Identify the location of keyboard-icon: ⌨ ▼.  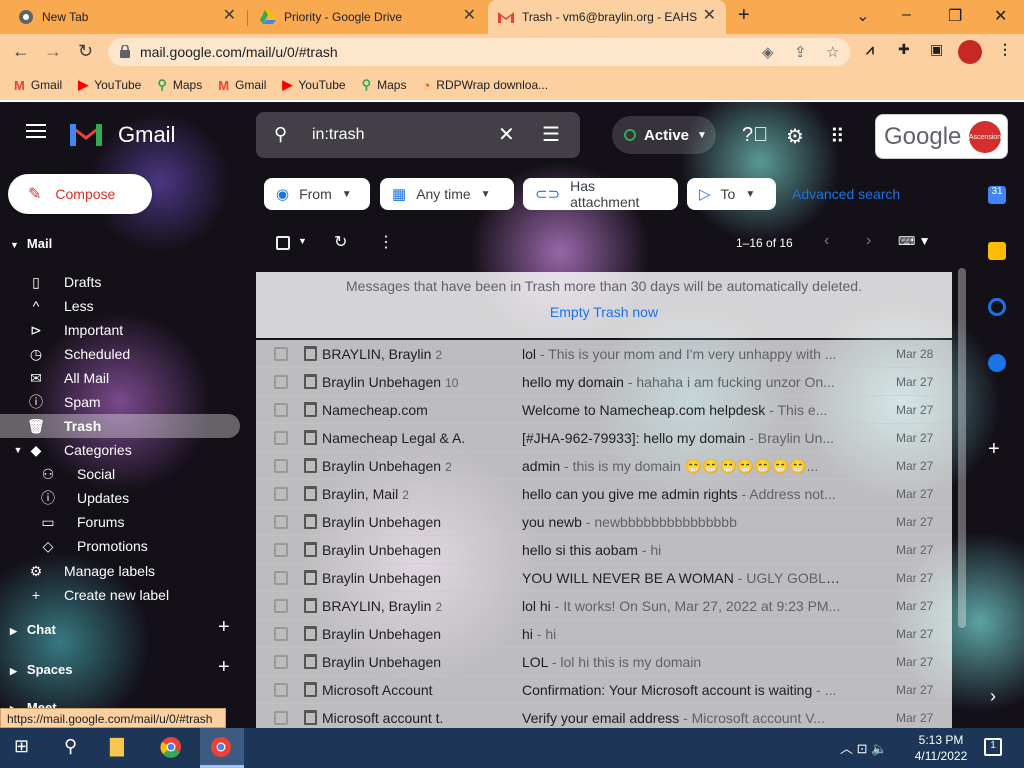
(914, 241).